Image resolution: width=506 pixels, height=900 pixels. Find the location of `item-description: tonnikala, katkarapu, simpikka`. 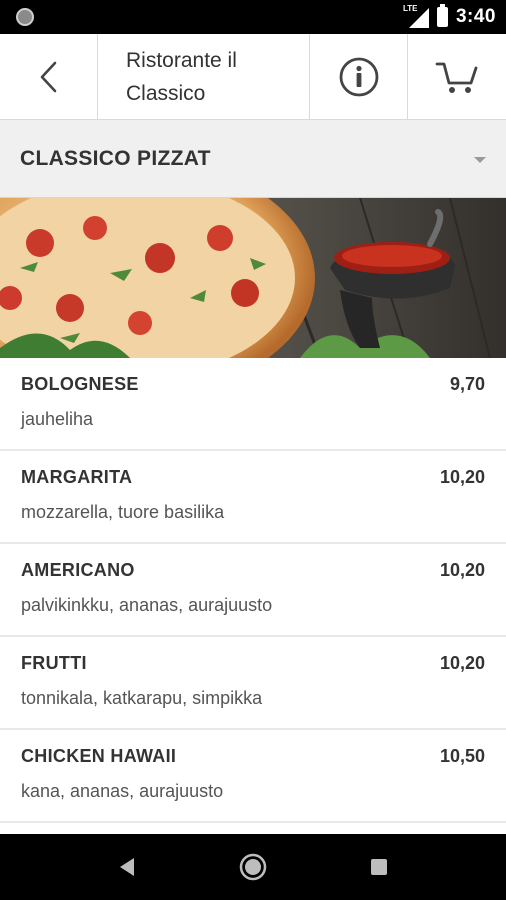

item-description: tonnikala, katkarapu, simpikka is located at coordinates (142, 698).